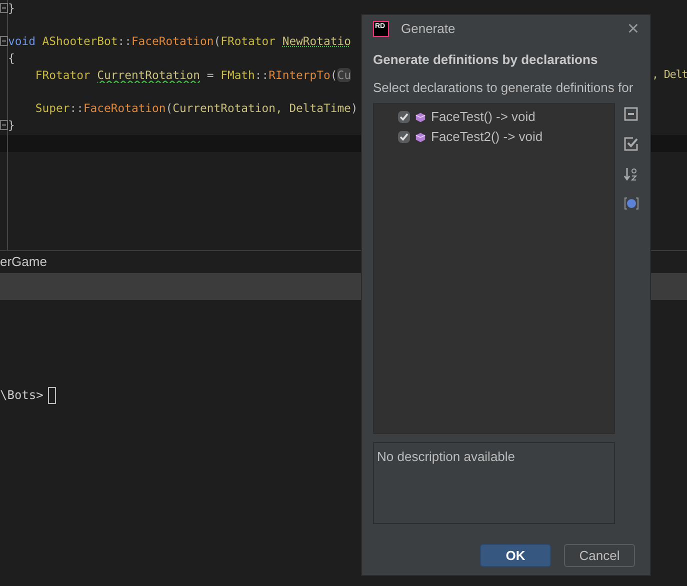 This screenshot has height=586, width=687. What do you see at coordinates (494, 483) in the screenshot?
I see `description-box: No description available` at bounding box center [494, 483].